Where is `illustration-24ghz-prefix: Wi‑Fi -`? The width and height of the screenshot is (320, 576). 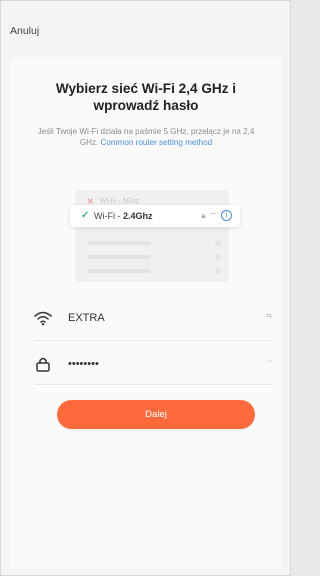 illustration-24ghz-prefix: Wi‑Fi - is located at coordinates (108, 216).